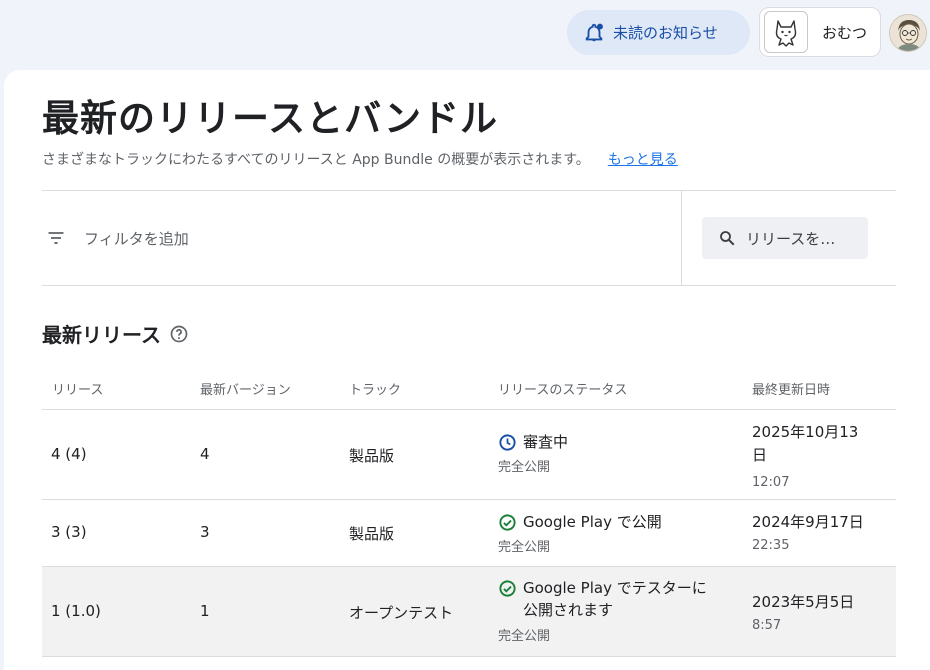 The height and width of the screenshot is (670, 930). I want to click on account-name: おむつ, so click(845, 32).